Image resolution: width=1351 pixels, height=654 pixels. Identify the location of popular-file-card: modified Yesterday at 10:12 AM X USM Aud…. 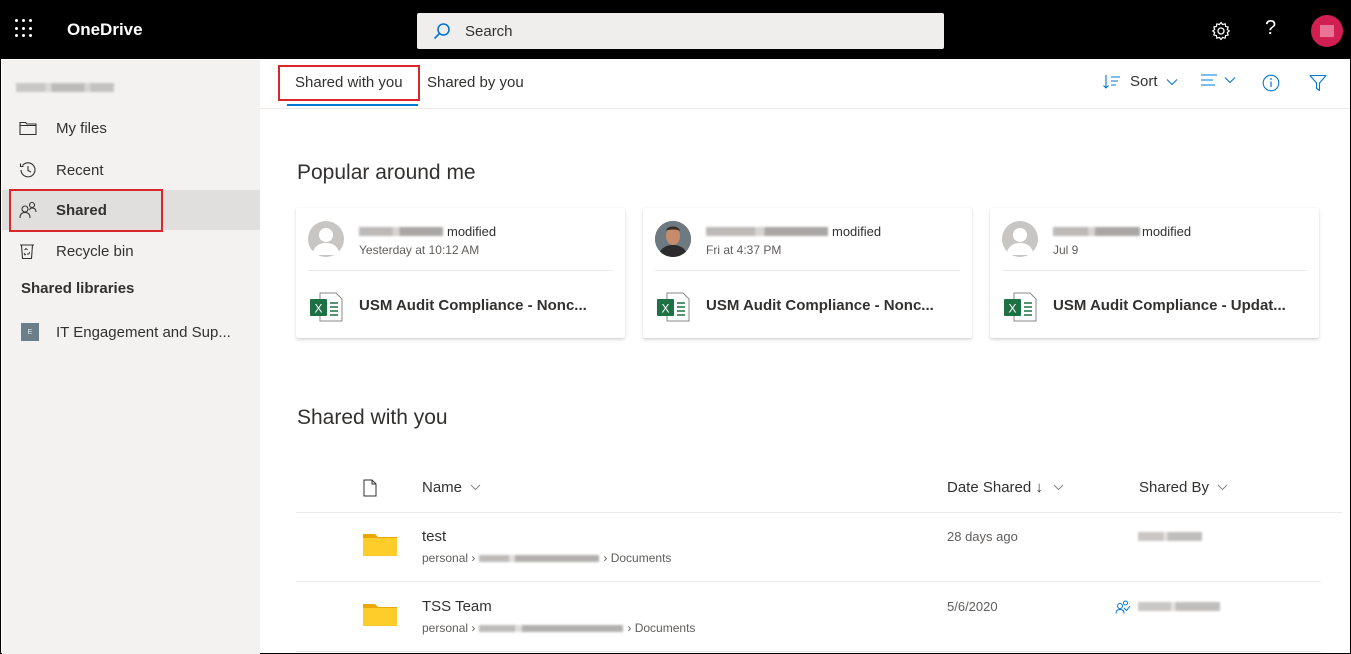
(460, 273).